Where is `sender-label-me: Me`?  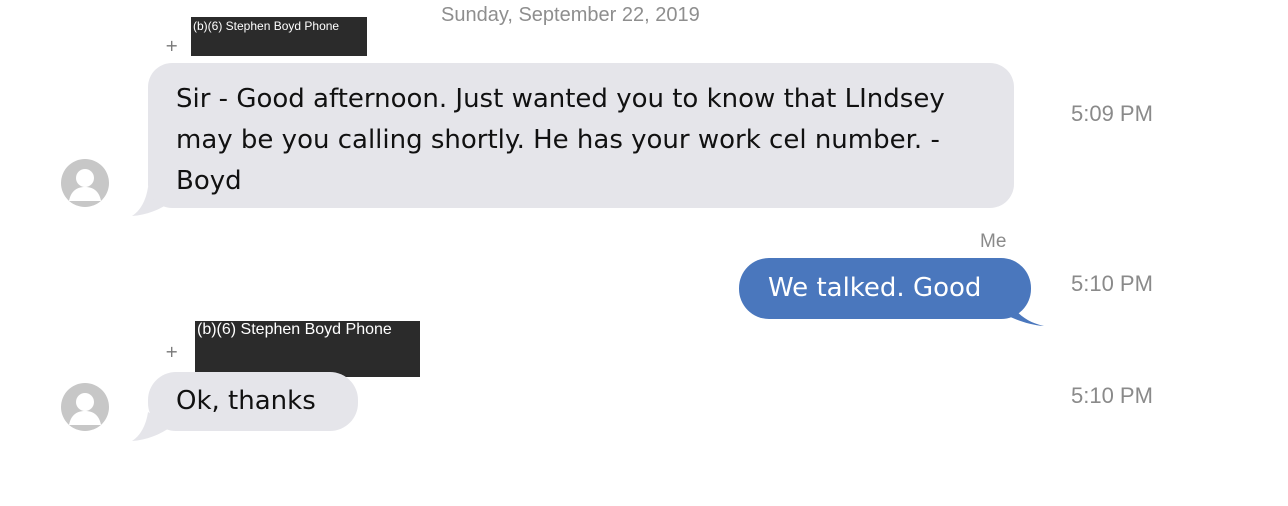
sender-label-me: Me is located at coordinates (993, 241).